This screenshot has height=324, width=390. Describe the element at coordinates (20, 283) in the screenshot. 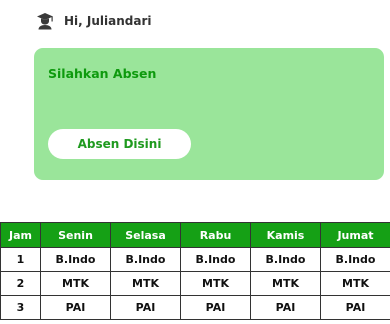

I see `table-cell: 2` at that location.